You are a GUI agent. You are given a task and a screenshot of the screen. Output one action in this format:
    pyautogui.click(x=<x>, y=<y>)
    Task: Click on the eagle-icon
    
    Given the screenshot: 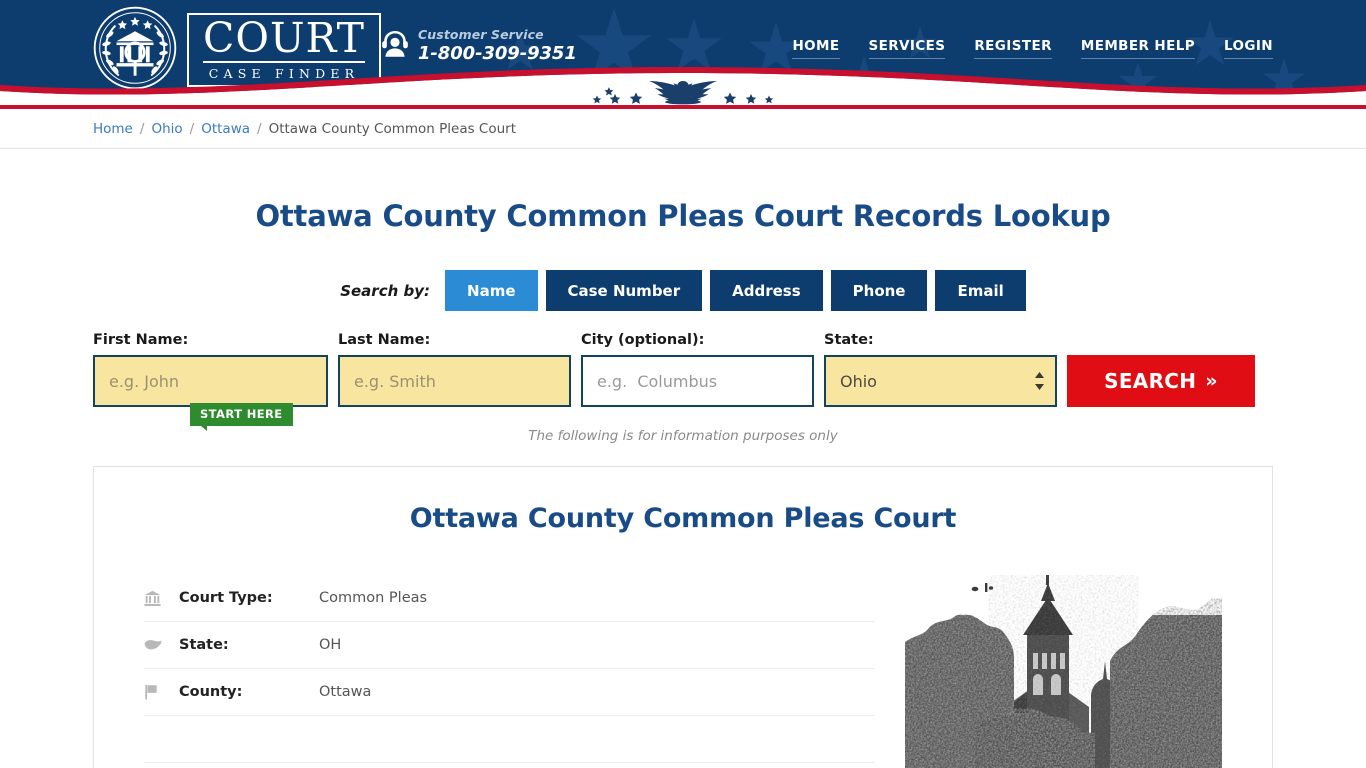 What is the action you would take?
    pyautogui.click(x=683, y=92)
    